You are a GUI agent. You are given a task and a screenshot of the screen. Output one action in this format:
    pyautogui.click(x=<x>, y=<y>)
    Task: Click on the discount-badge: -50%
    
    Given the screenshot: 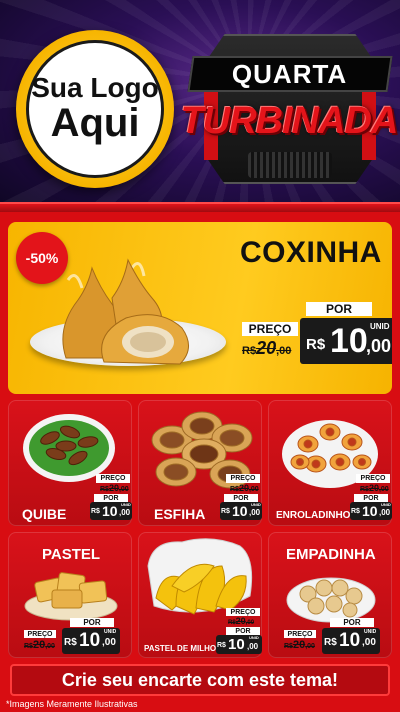 What is the action you would take?
    pyautogui.click(x=42, y=258)
    